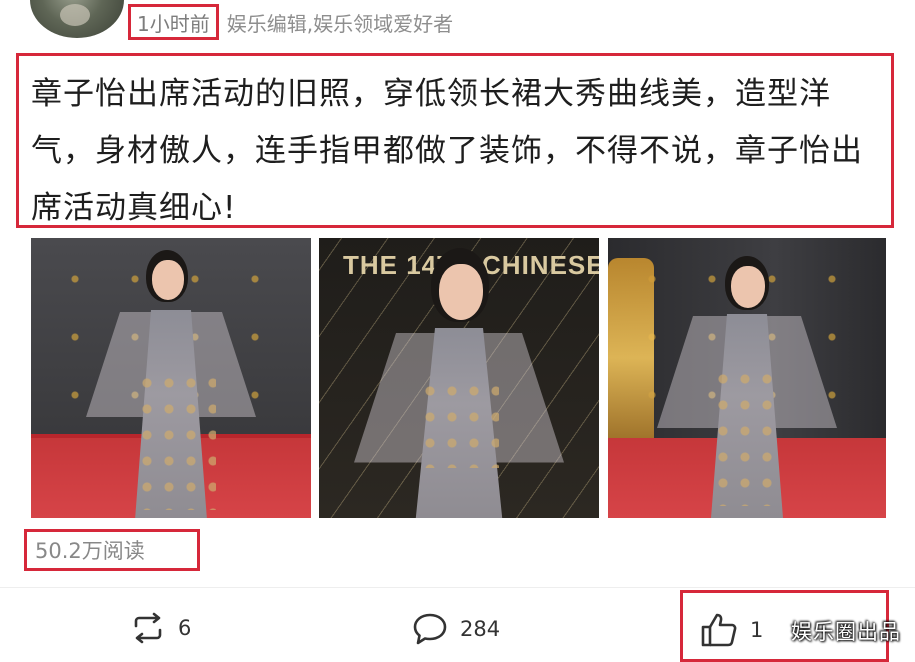  I want to click on comment-icon, so click(430, 629).